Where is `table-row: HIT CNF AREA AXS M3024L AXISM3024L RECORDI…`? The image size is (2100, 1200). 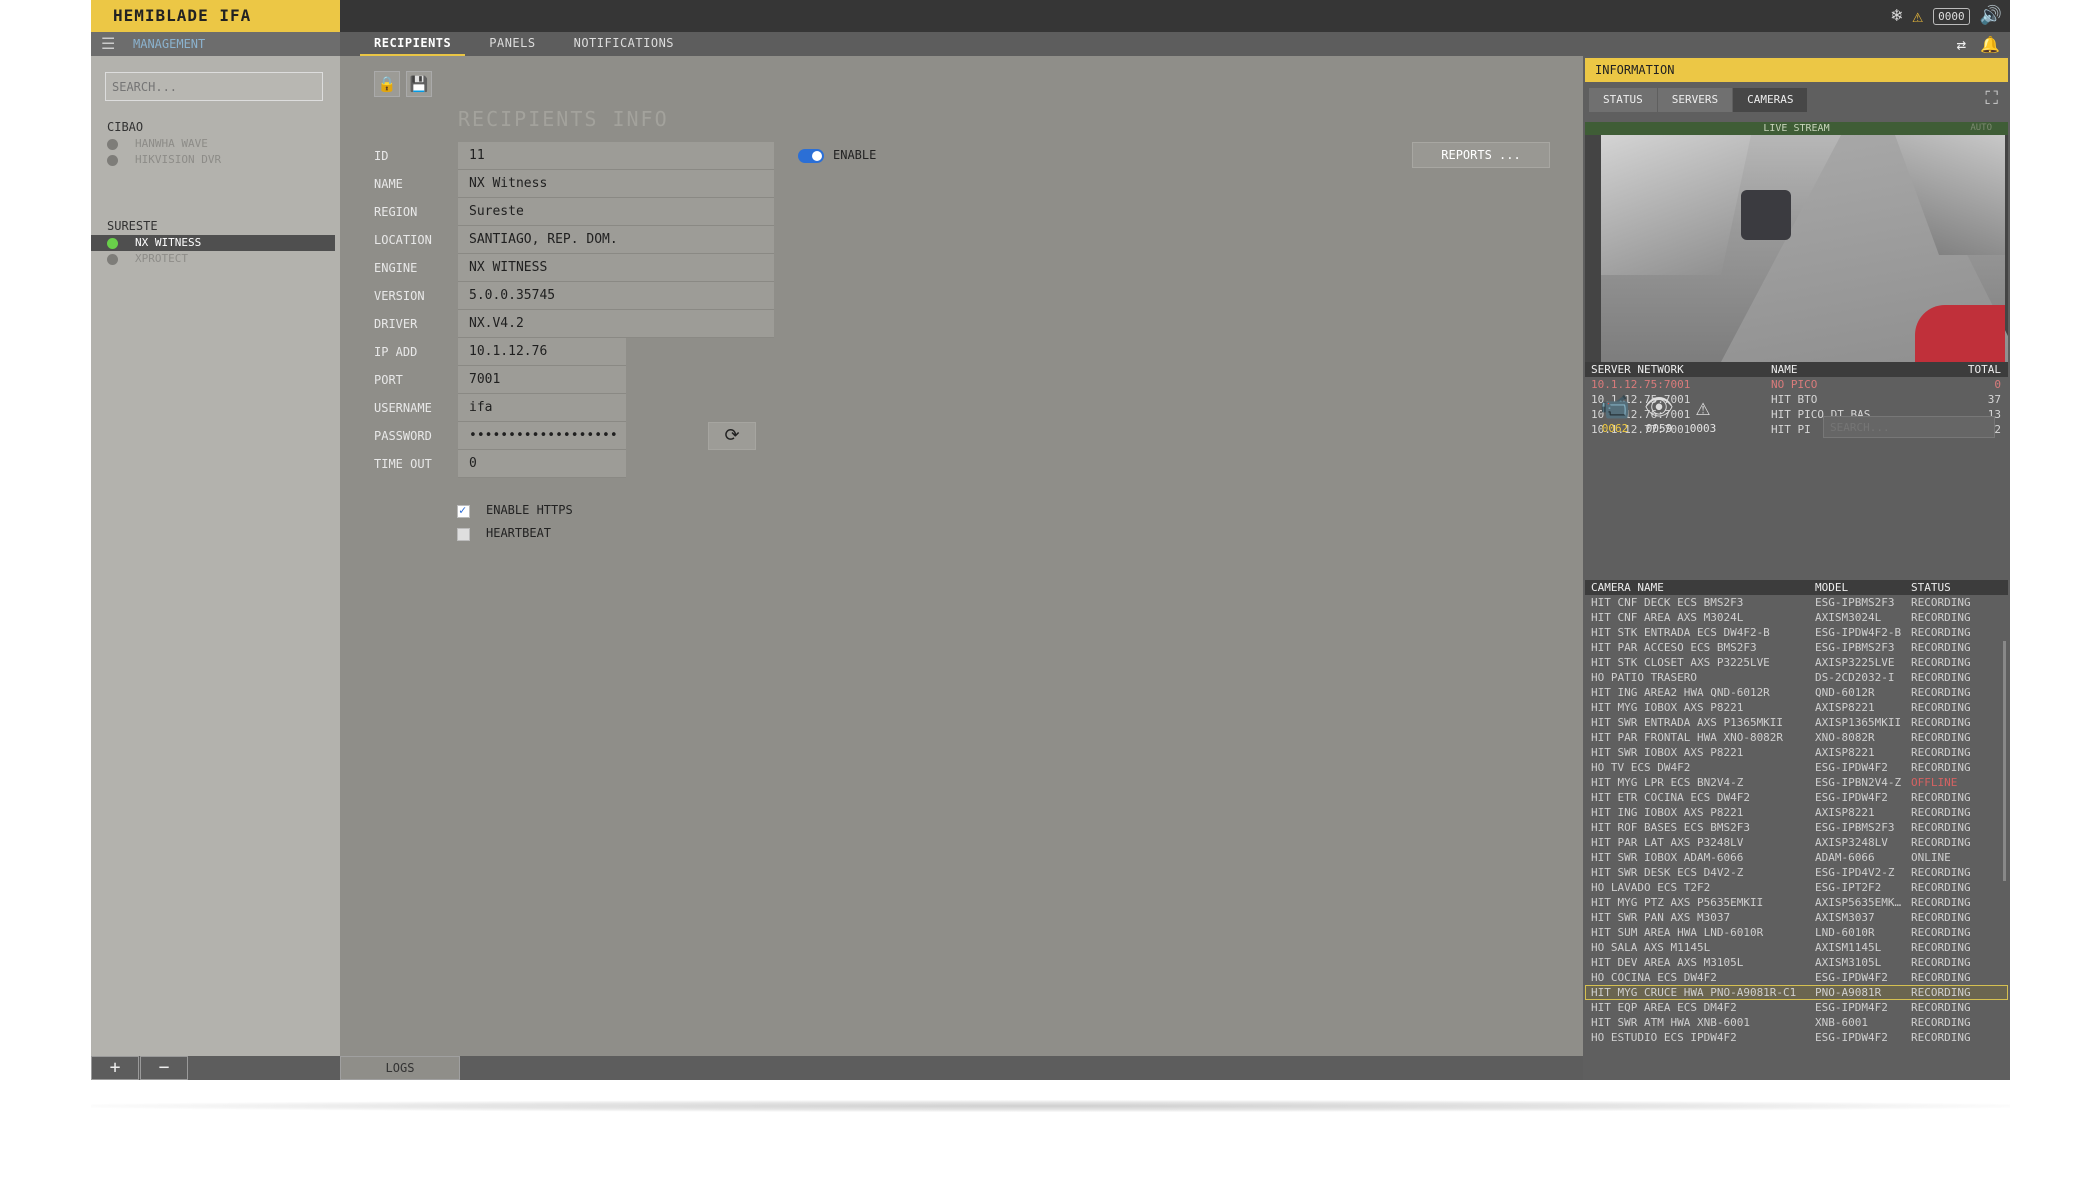 table-row: HIT CNF AREA AXS M3024L AXISM3024L RECORDI… is located at coordinates (1796, 617).